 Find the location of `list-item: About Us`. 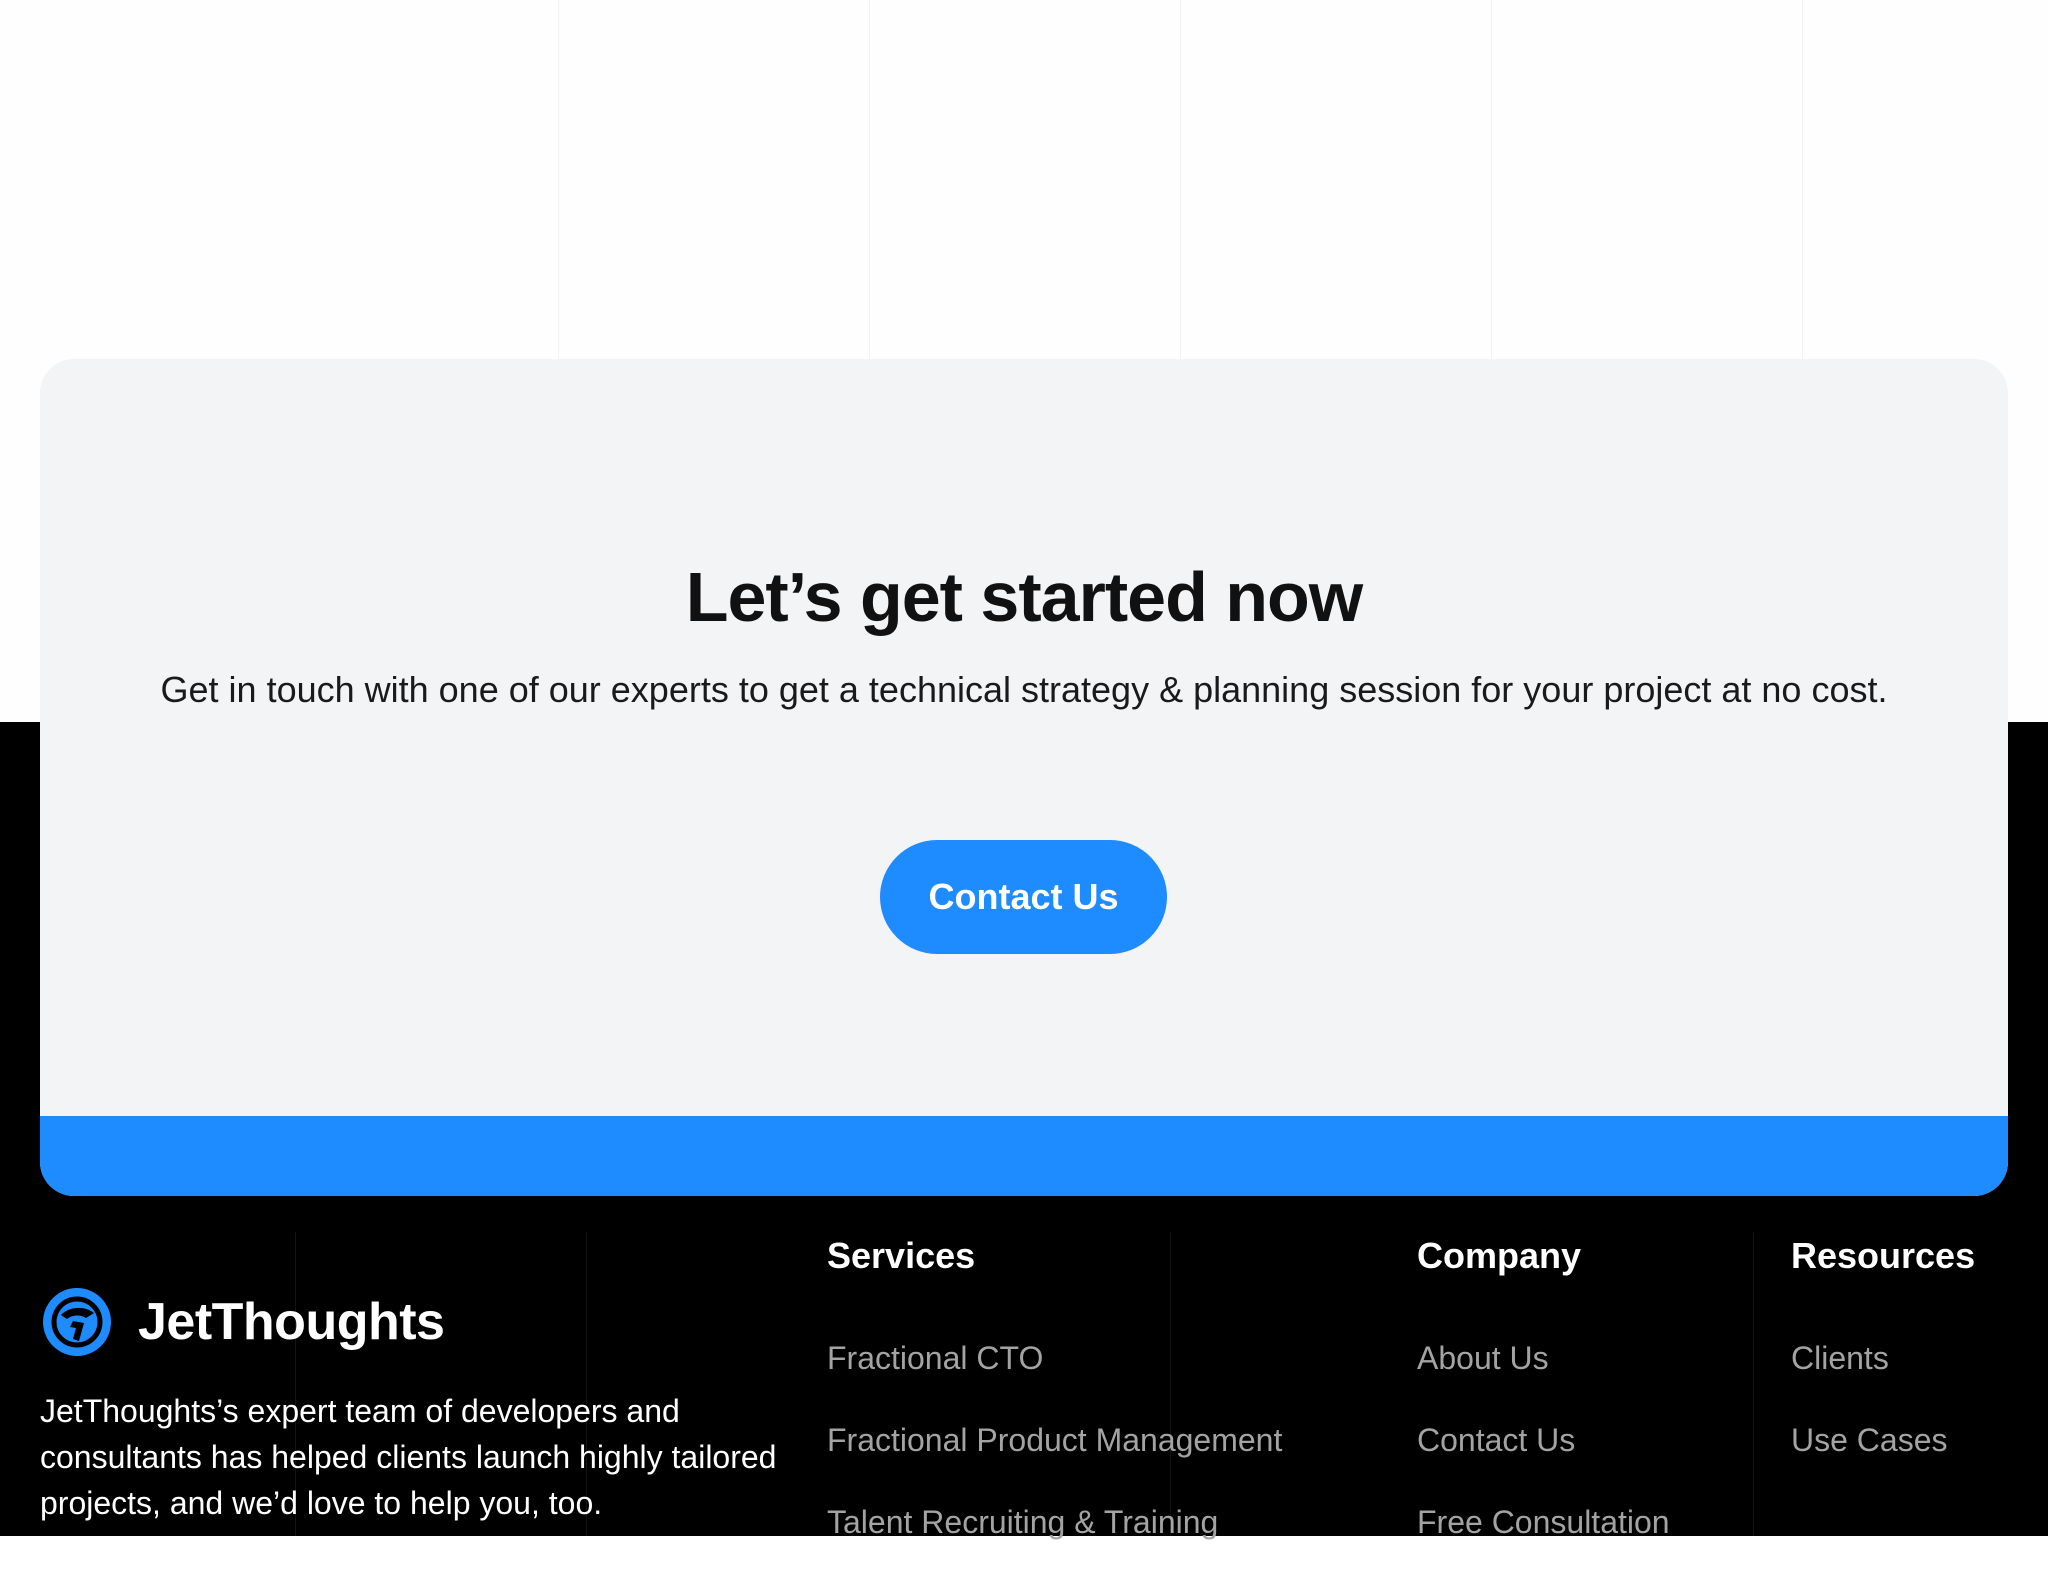

list-item: About Us is located at coordinates (1543, 1379).